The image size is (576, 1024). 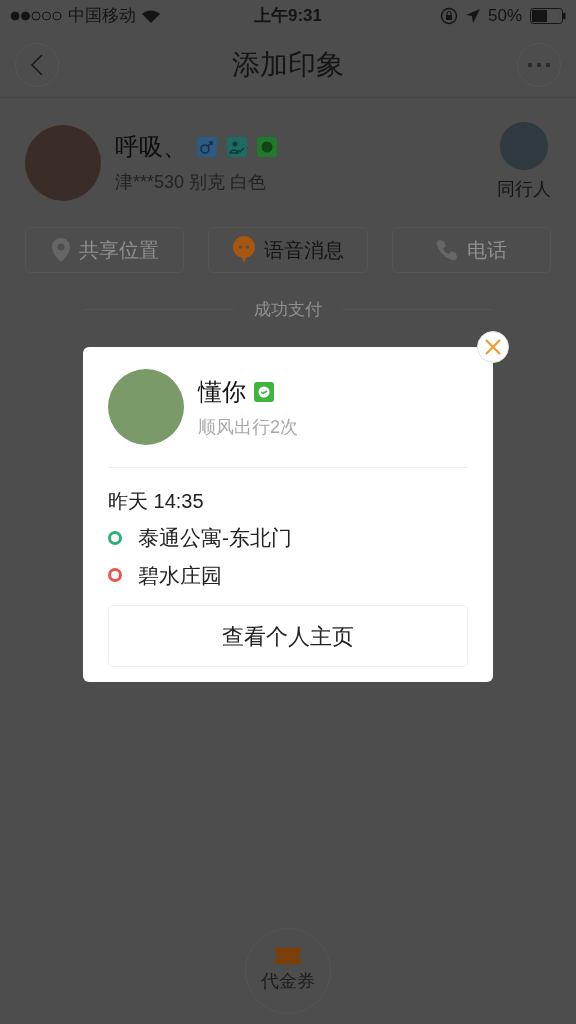 I want to click on wifi-icon, so click(x=151, y=16).